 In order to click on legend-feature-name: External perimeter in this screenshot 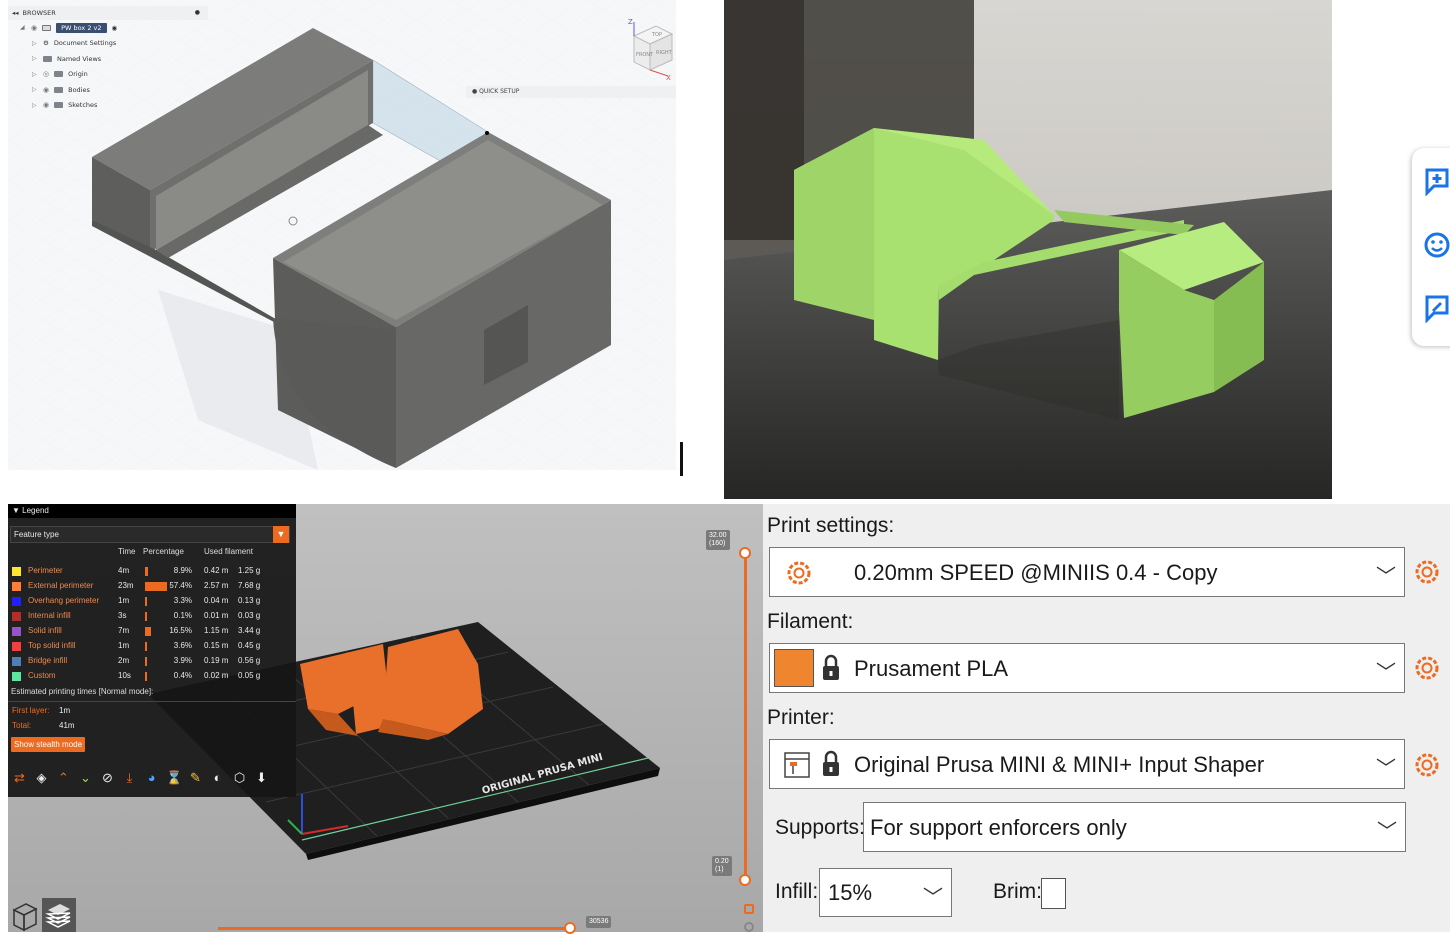, I will do `click(61, 585)`.